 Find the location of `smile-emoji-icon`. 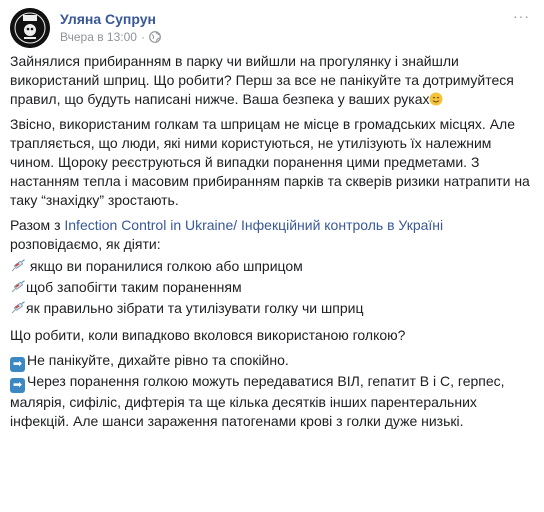

smile-emoji-icon is located at coordinates (436, 99).